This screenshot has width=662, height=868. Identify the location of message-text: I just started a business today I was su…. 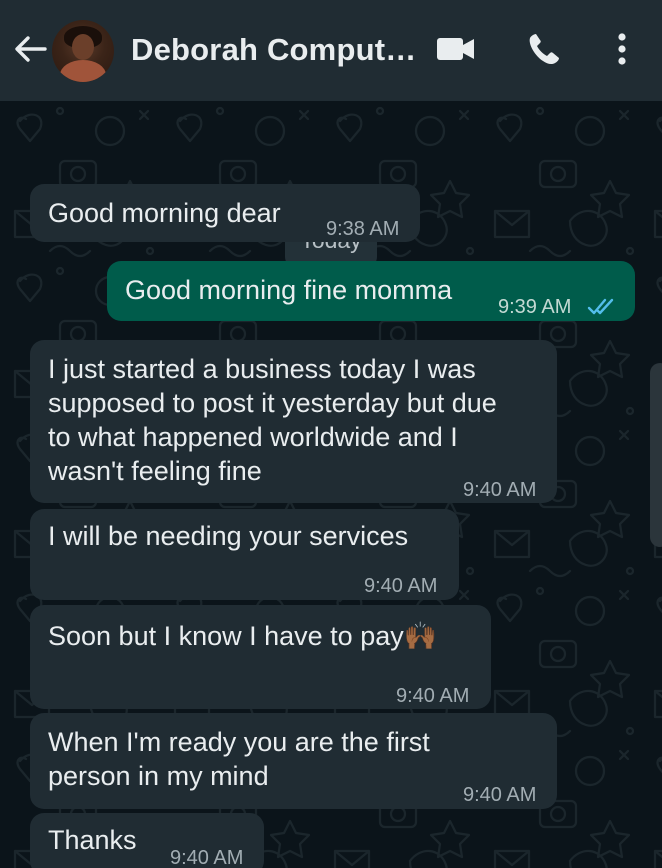
(272, 420).